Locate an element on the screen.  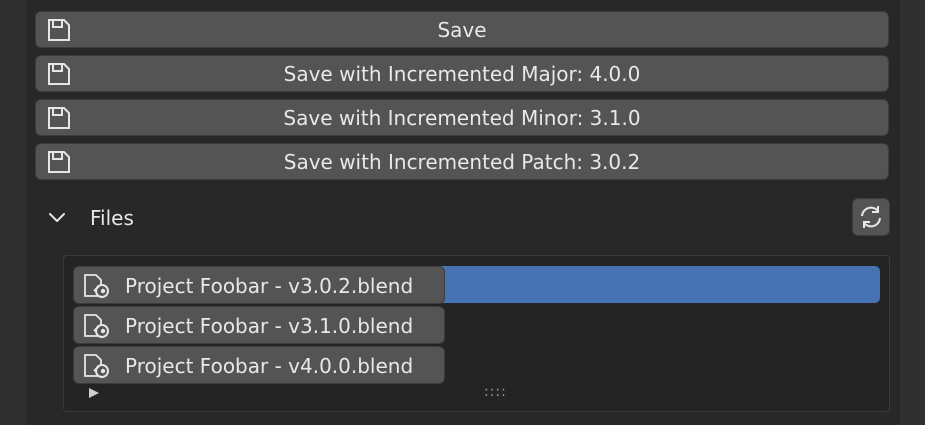
file-item: Project Foobar - v4.0.0.blend is located at coordinates (259, 365).